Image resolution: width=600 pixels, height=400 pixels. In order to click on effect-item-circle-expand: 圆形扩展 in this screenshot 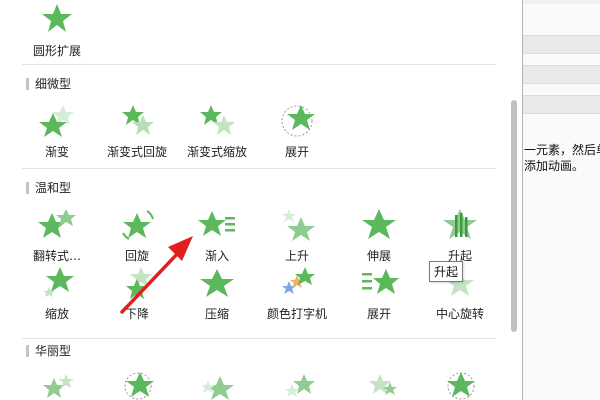, I will do `click(57, 32)`.